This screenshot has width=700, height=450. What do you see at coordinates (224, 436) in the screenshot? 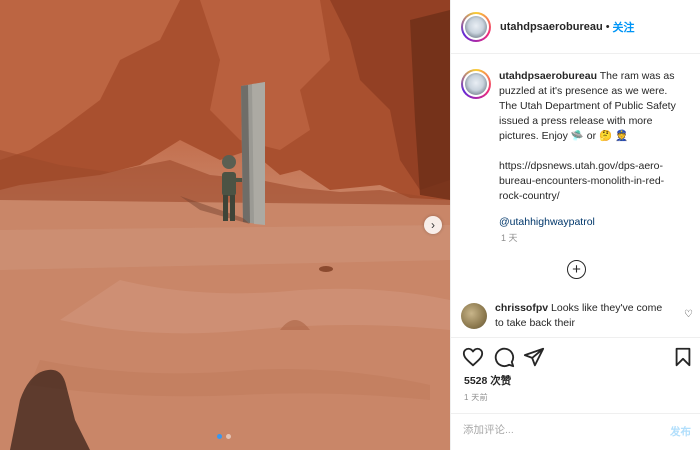
I see `carousel-indicator` at bounding box center [224, 436].